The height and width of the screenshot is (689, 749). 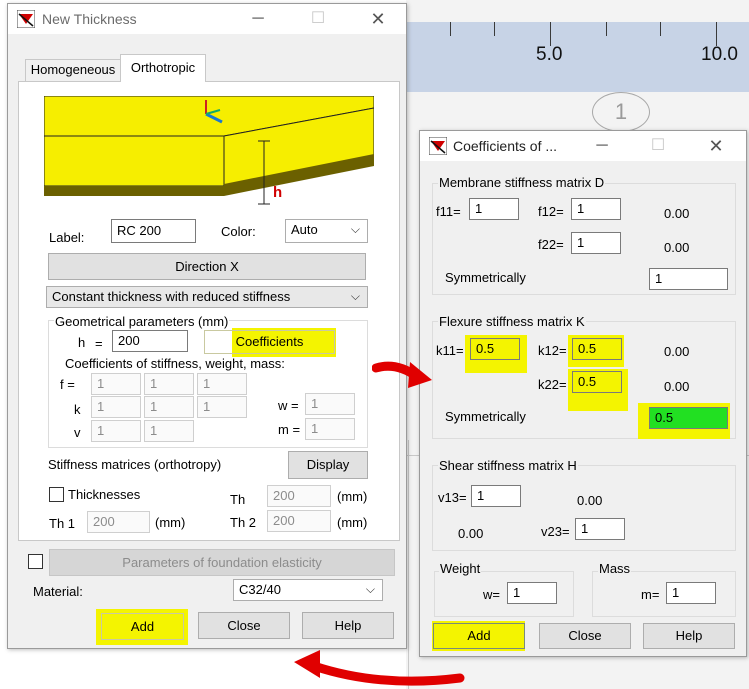 I want to click on th2-label: Th 2, so click(x=243, y=522).